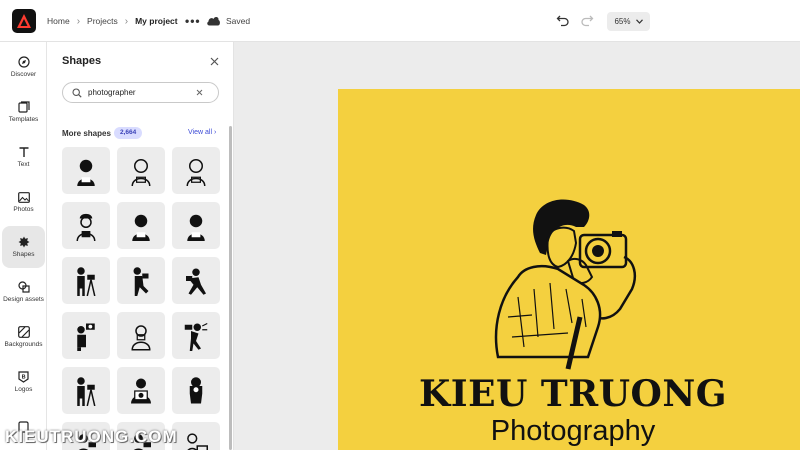  I want to click on rail-item-templates: Templates, so click(23, 112).